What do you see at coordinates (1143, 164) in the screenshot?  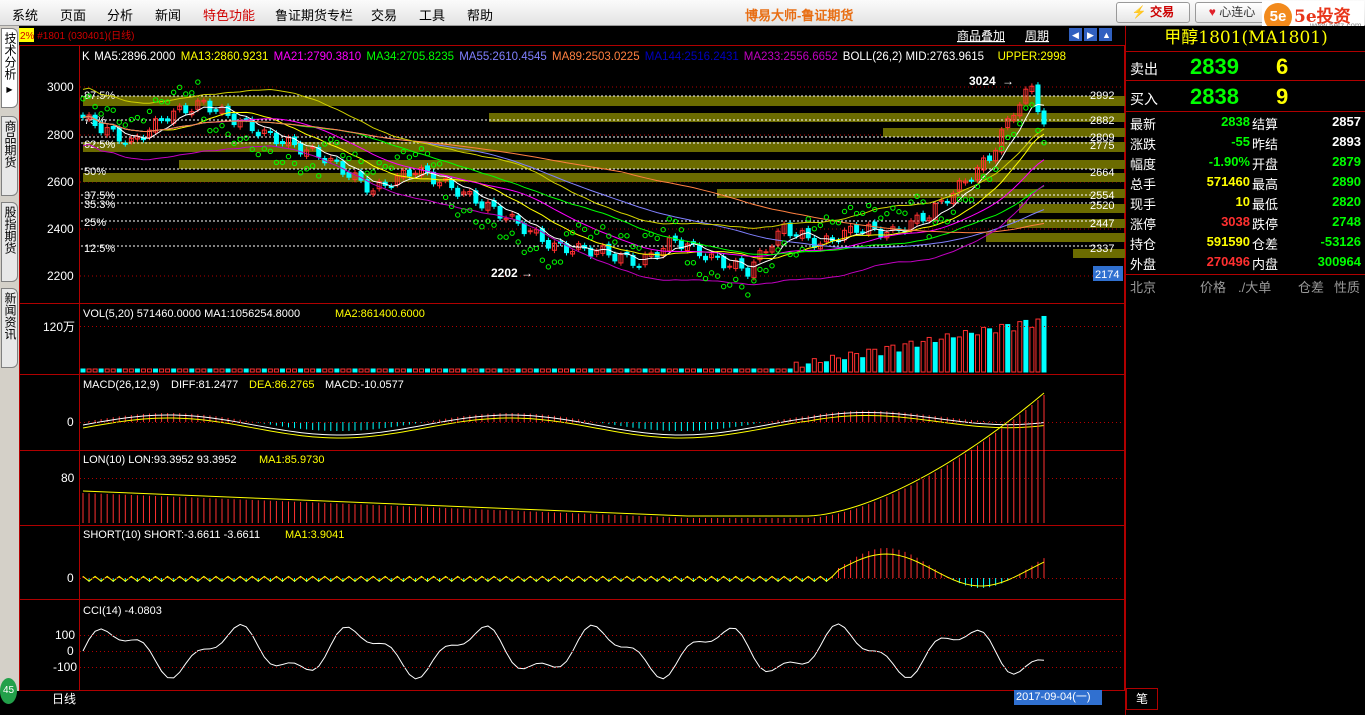 I see `quote-key: 幅度` at bounding box center [1143, 164].